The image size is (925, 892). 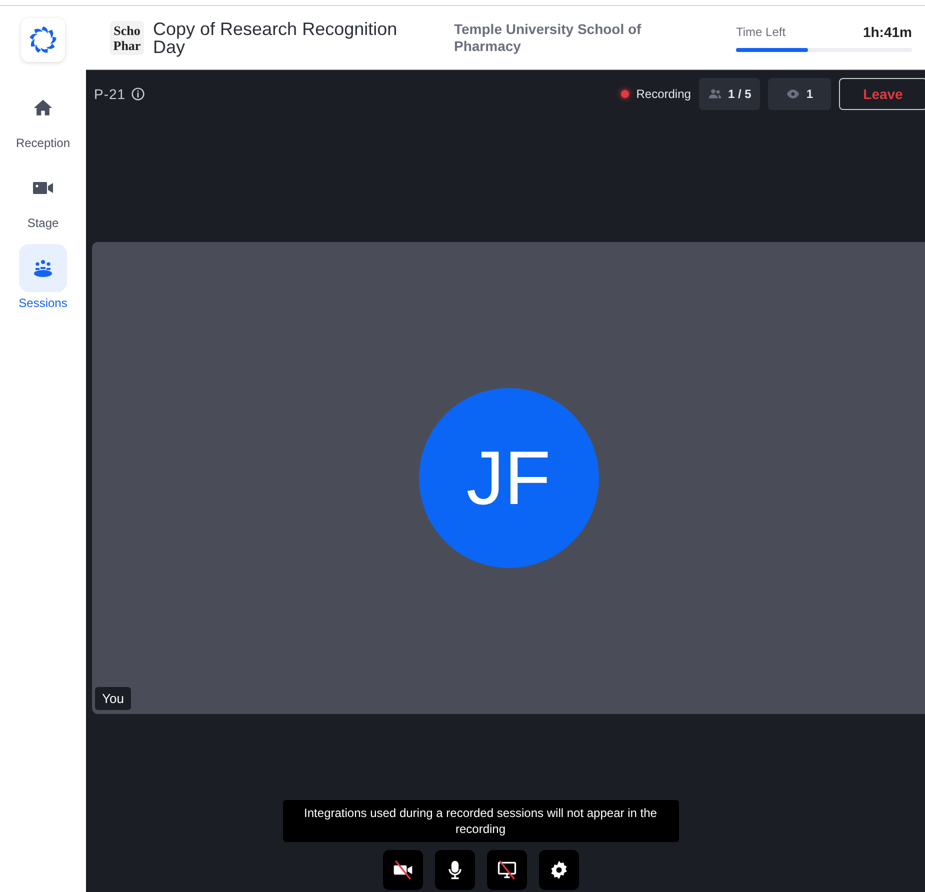 What do you see at coordinates (43, 197) in the screenshot?
I see `sidebar-item: Stage` at bounding box center [43, 197].